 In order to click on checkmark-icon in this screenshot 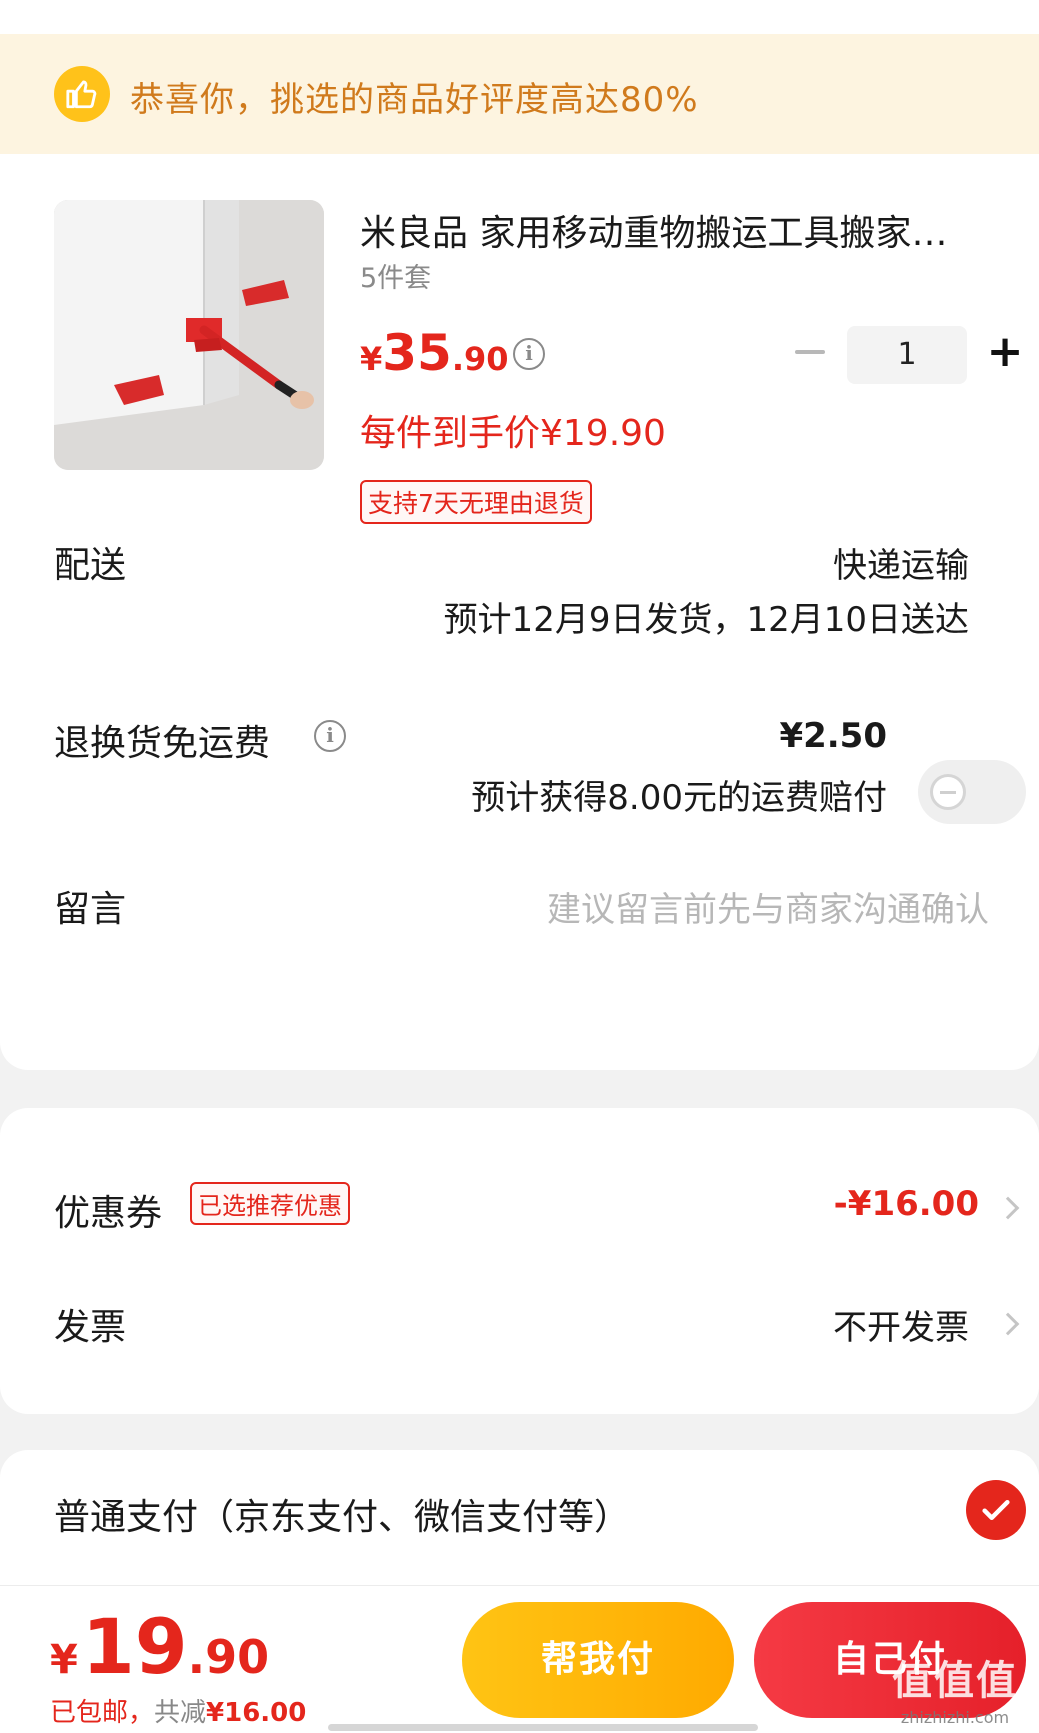, I will do `click(996, 1510)`.